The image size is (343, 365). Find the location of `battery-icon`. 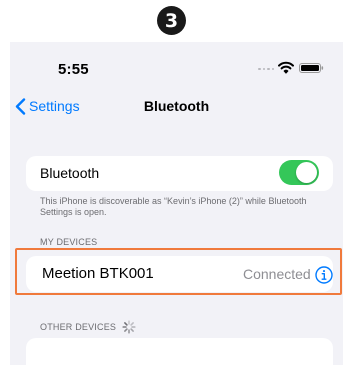

battery-icon is located at coordinates (311, 68).